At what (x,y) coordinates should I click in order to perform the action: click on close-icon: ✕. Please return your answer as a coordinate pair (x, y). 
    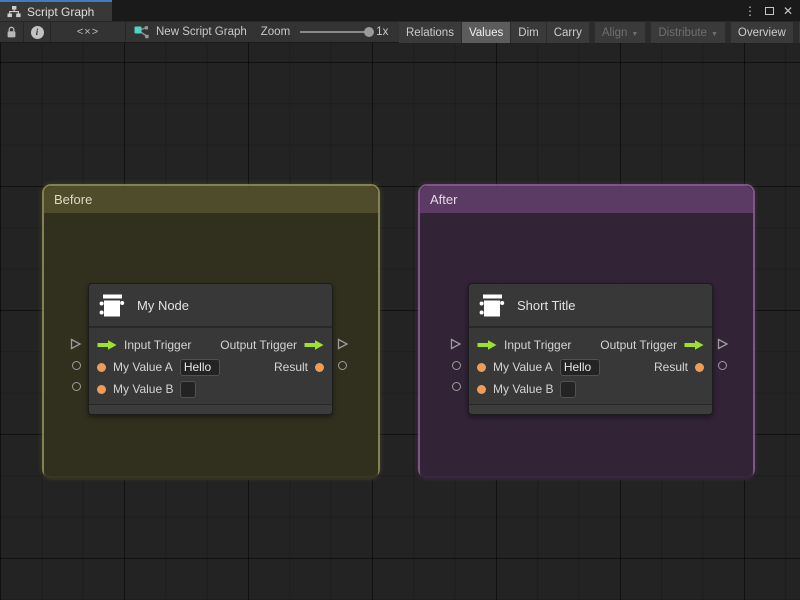
    Looking at the image, I should click on (788, 11).